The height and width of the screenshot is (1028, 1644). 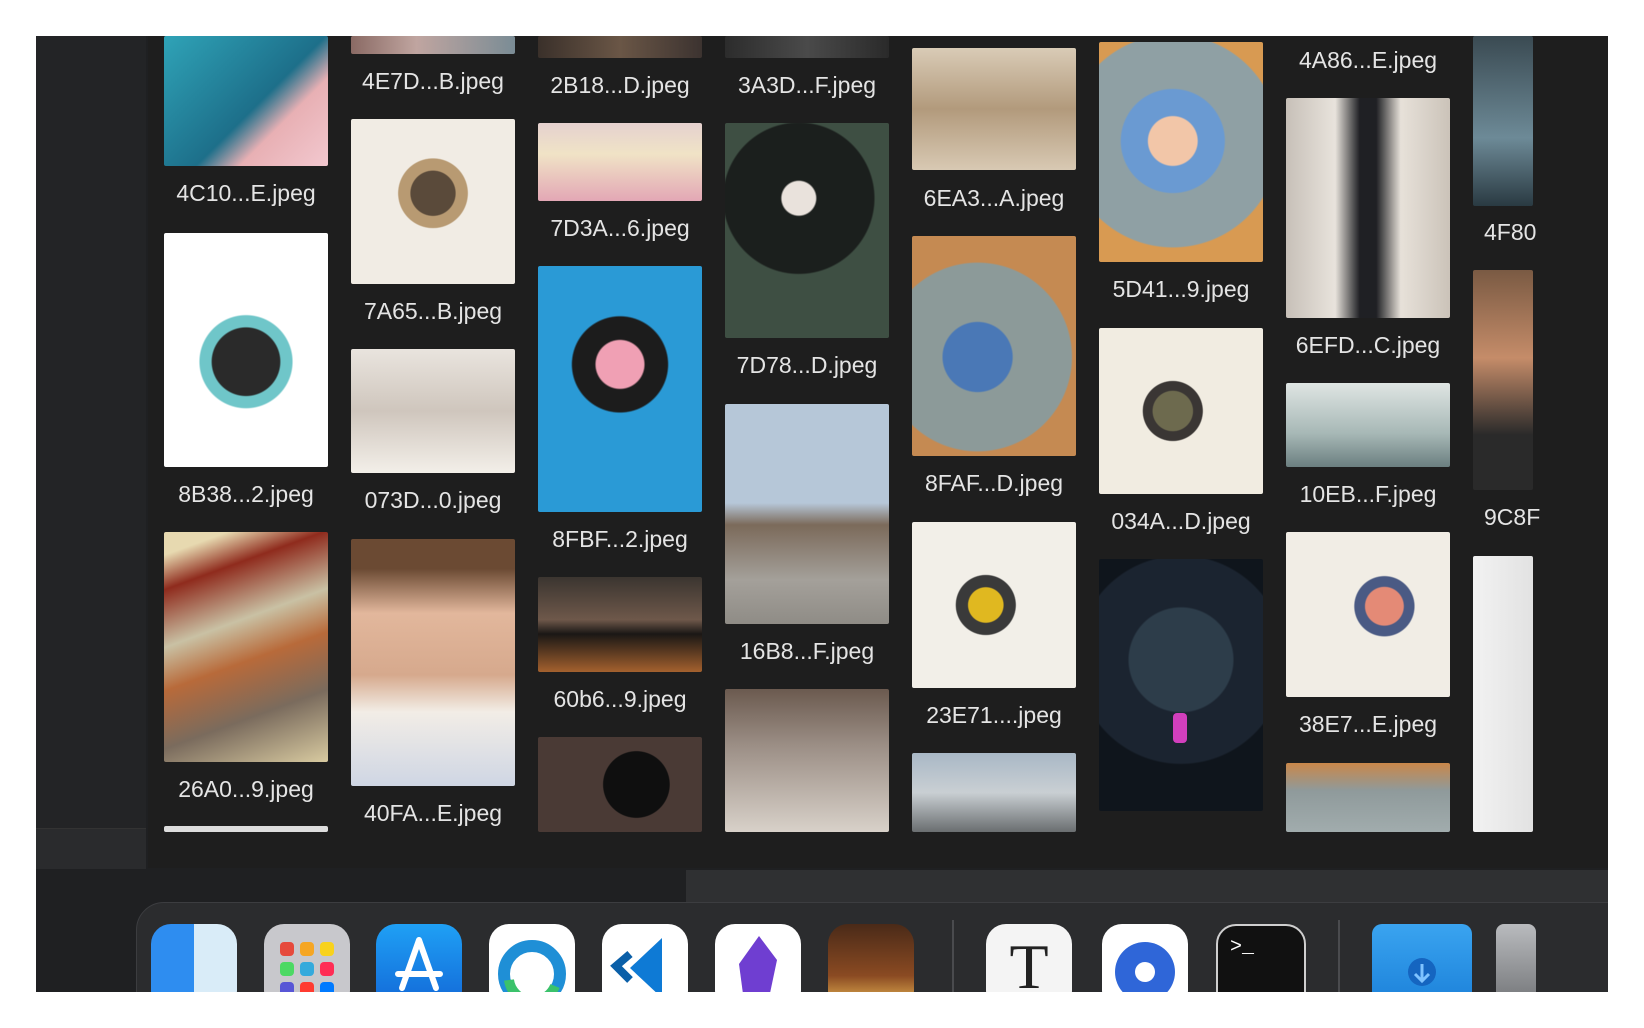 I want to click on thumbnail-7d78, so click(x=807, y=230).